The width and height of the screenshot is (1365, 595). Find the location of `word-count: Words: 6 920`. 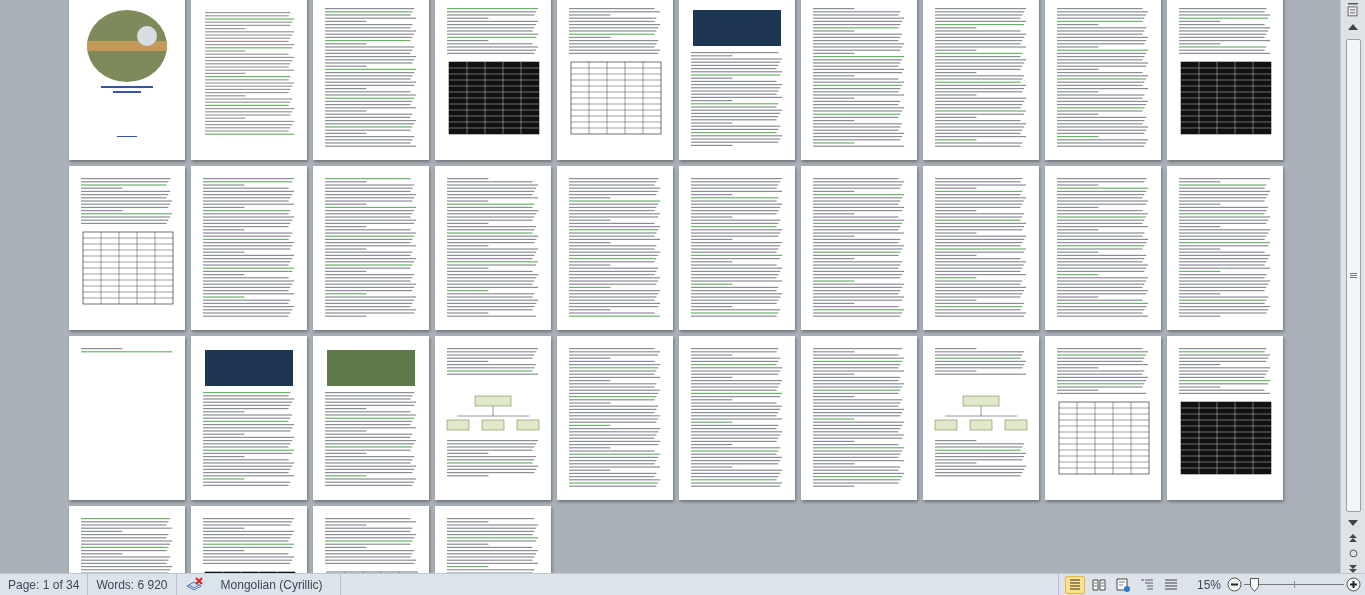

word-count: Words: 6 920 is located at coordinates (132, 584).